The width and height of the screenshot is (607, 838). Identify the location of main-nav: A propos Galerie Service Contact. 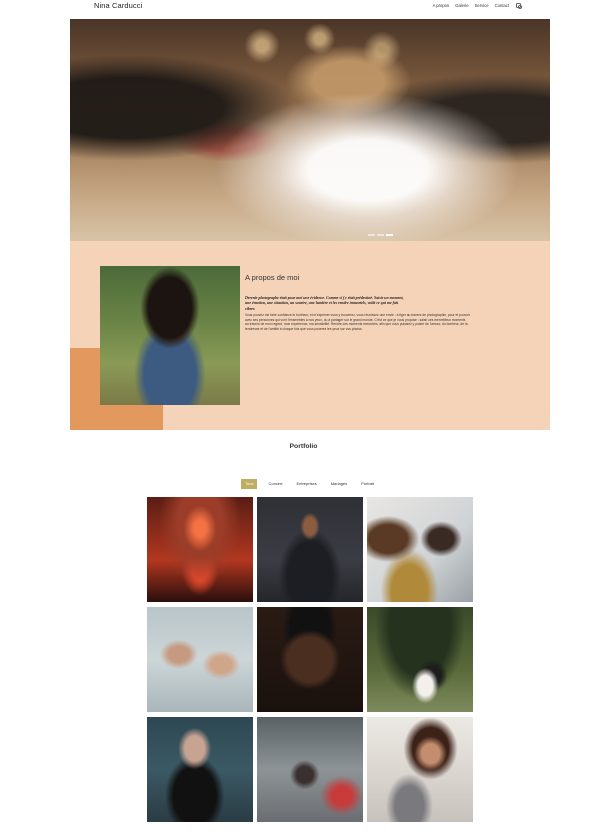
(477, 6).